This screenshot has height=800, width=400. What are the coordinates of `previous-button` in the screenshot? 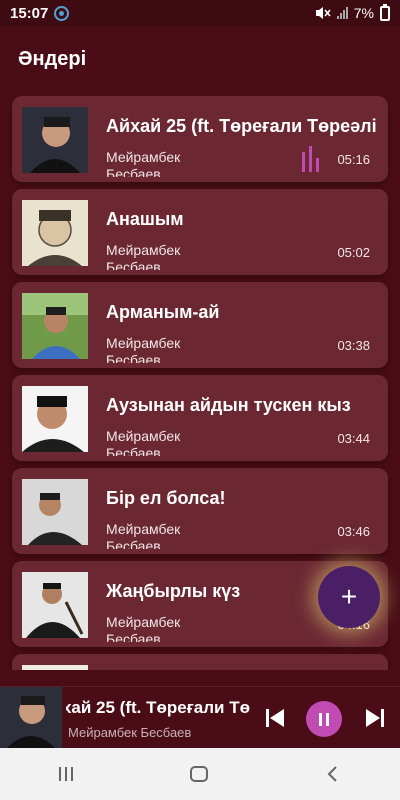 It's located at (275, 718).